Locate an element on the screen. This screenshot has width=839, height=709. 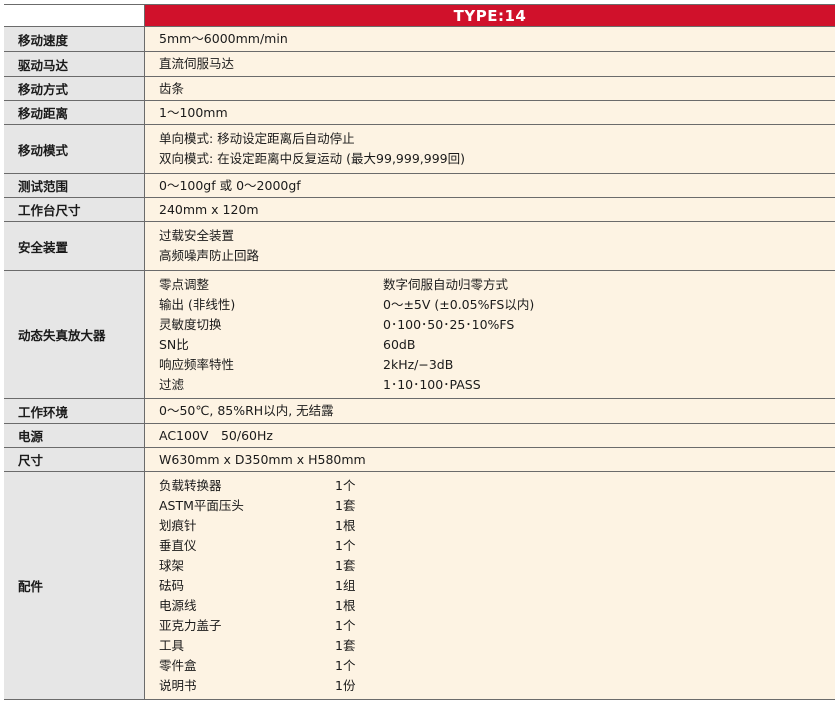
list-item: 亚克力盖子 1个 is located at coordinates (257, 625).